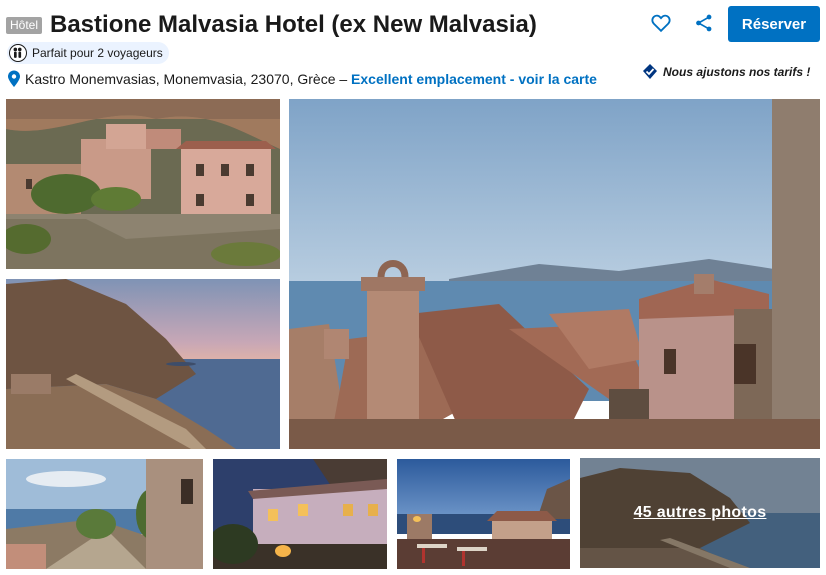 Image resolution: width=826 pixels, height=575 pixels. What do you see at coordinates (14, 79) in the screenshot?
I see `map-pin-icon` at bounding box center [14, 79].